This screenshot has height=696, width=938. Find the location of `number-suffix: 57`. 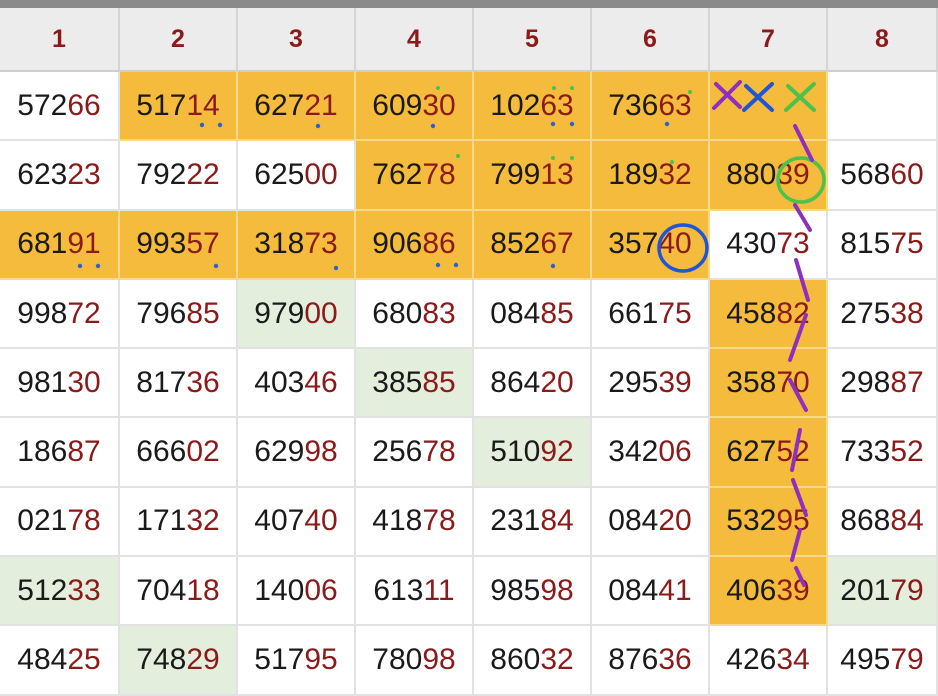

number-suffix: 57 is located at coordinates (203, 244).